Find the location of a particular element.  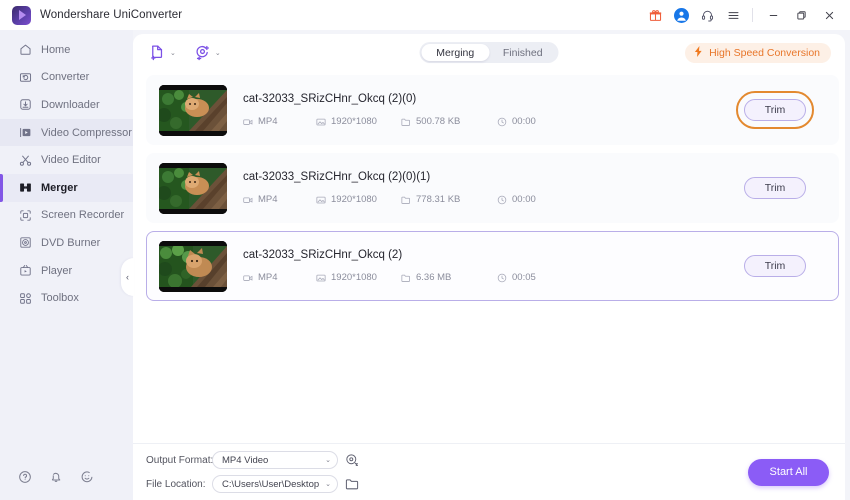

sidebar-item-merger: Merger is located at coordinates (66, 187).